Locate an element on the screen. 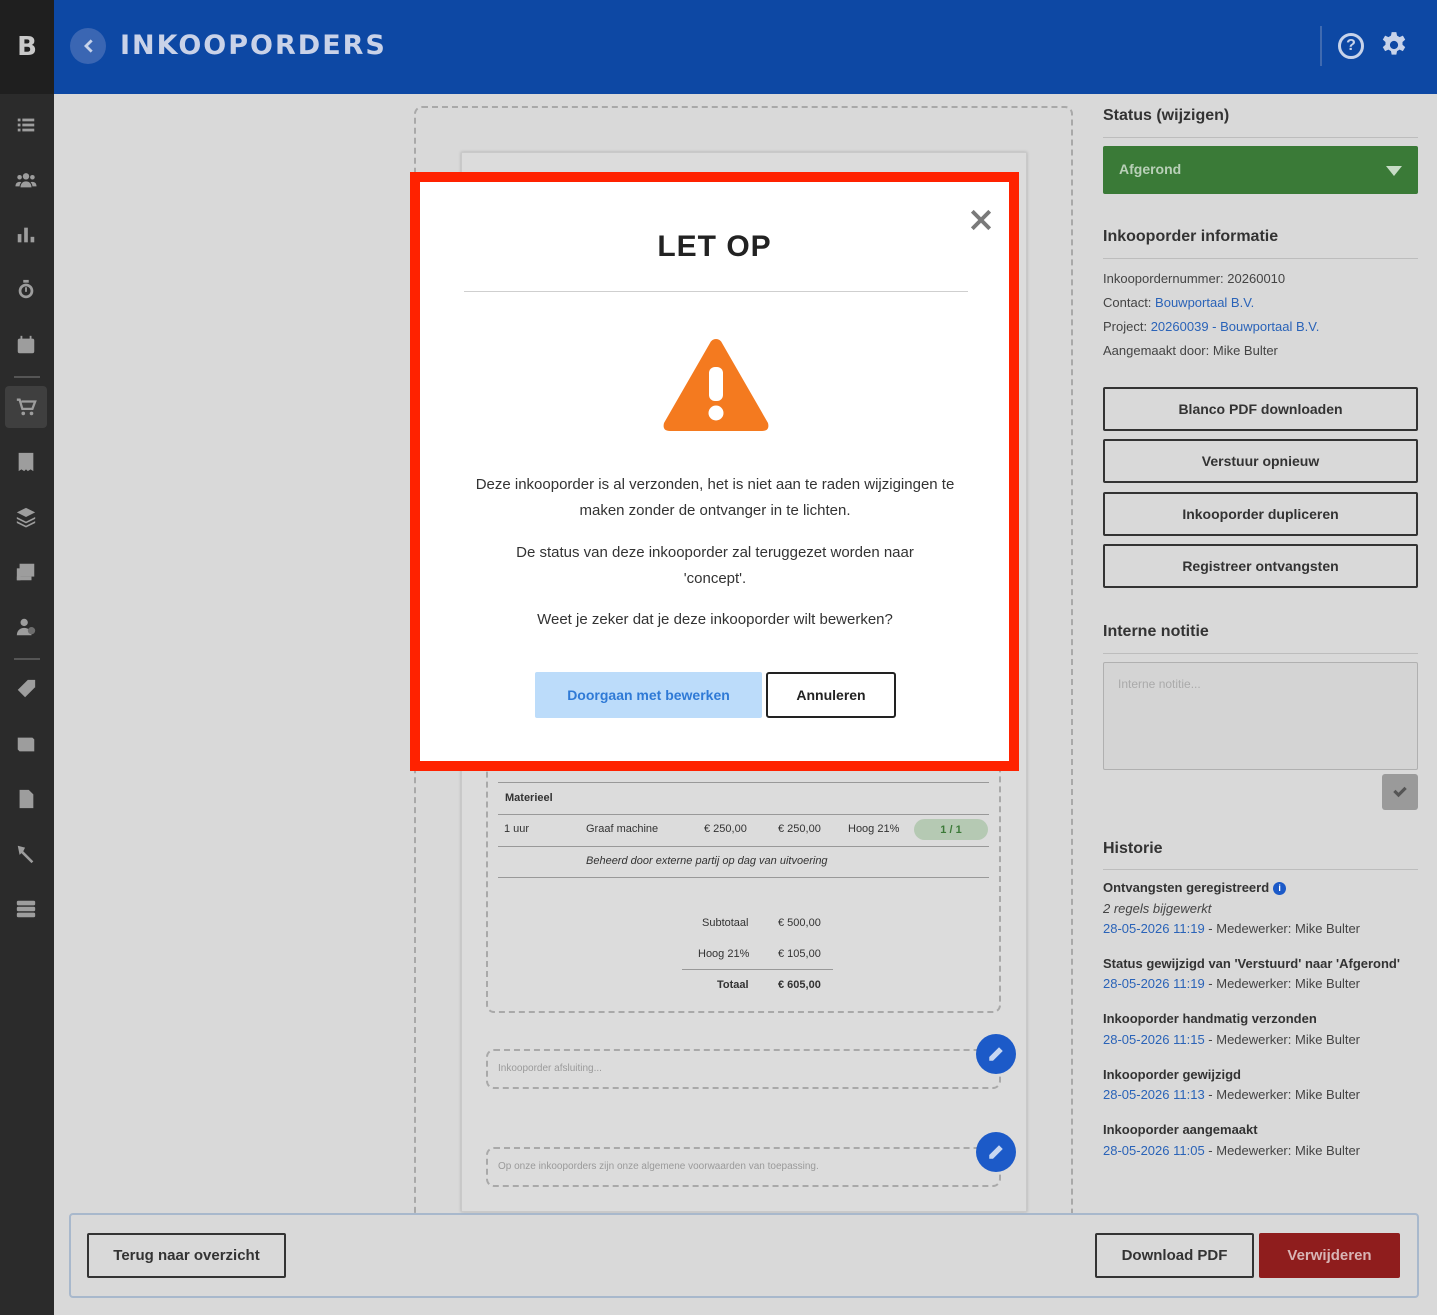  status-select: Afgerond is located at coordinates (1260, 170).